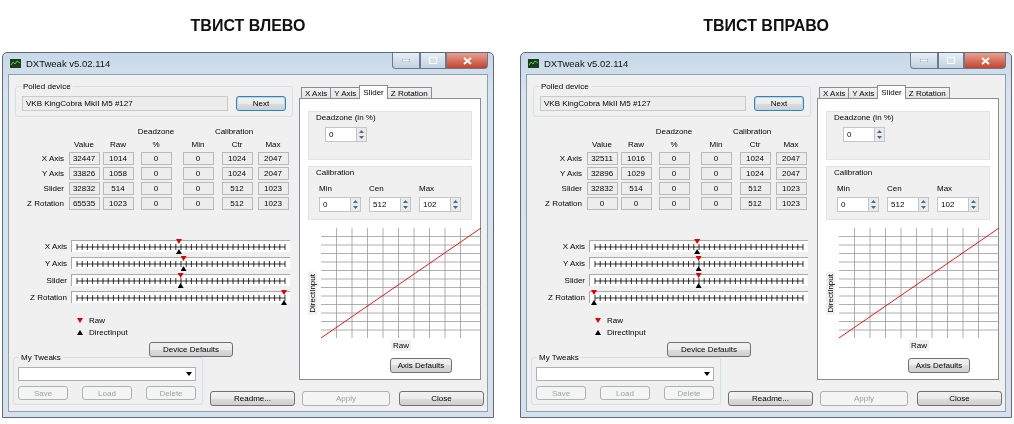  Describe the element at coordinates (312, 293) in the screenshot. I see `y-axis-label: DirectInput` at that location.